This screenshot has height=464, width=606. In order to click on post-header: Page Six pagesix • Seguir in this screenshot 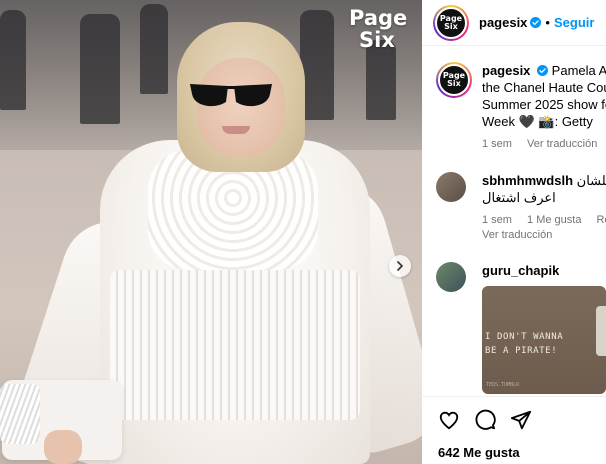, I will do `click(514, 23)`.